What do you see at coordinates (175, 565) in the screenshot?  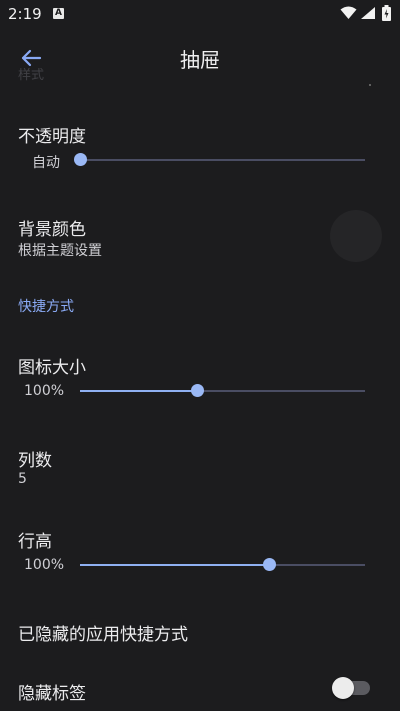 I see `row-height-slider-fill` at bounding box center [175, 565].